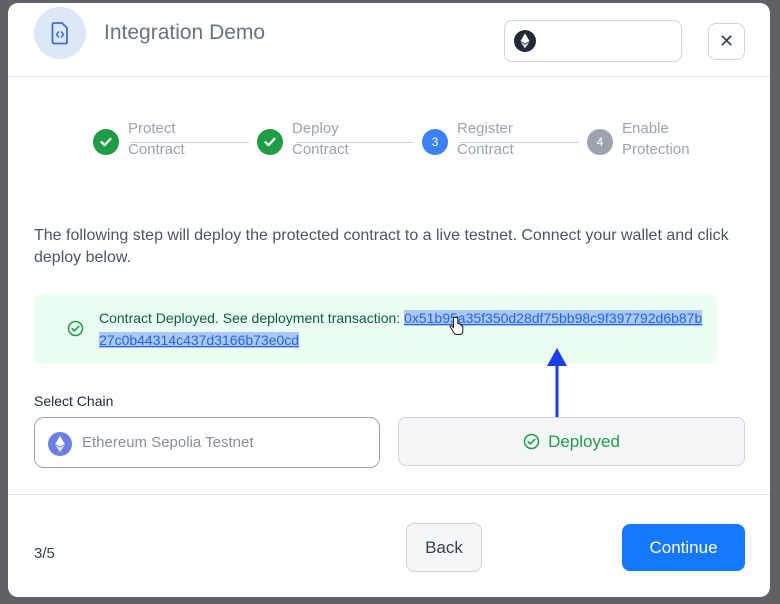  I want to click on document-code-icon, so click(60, 33).